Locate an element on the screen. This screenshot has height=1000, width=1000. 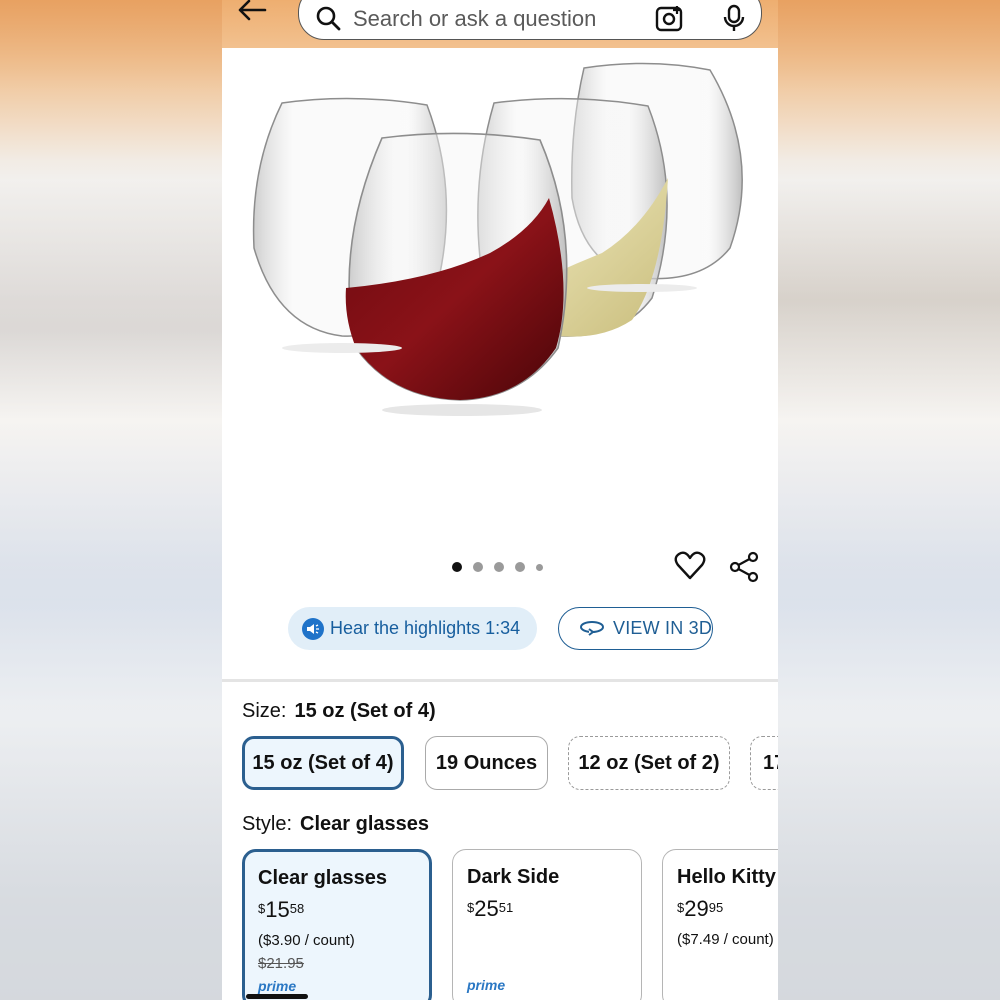
share-button is located at coordinates (744, 569).